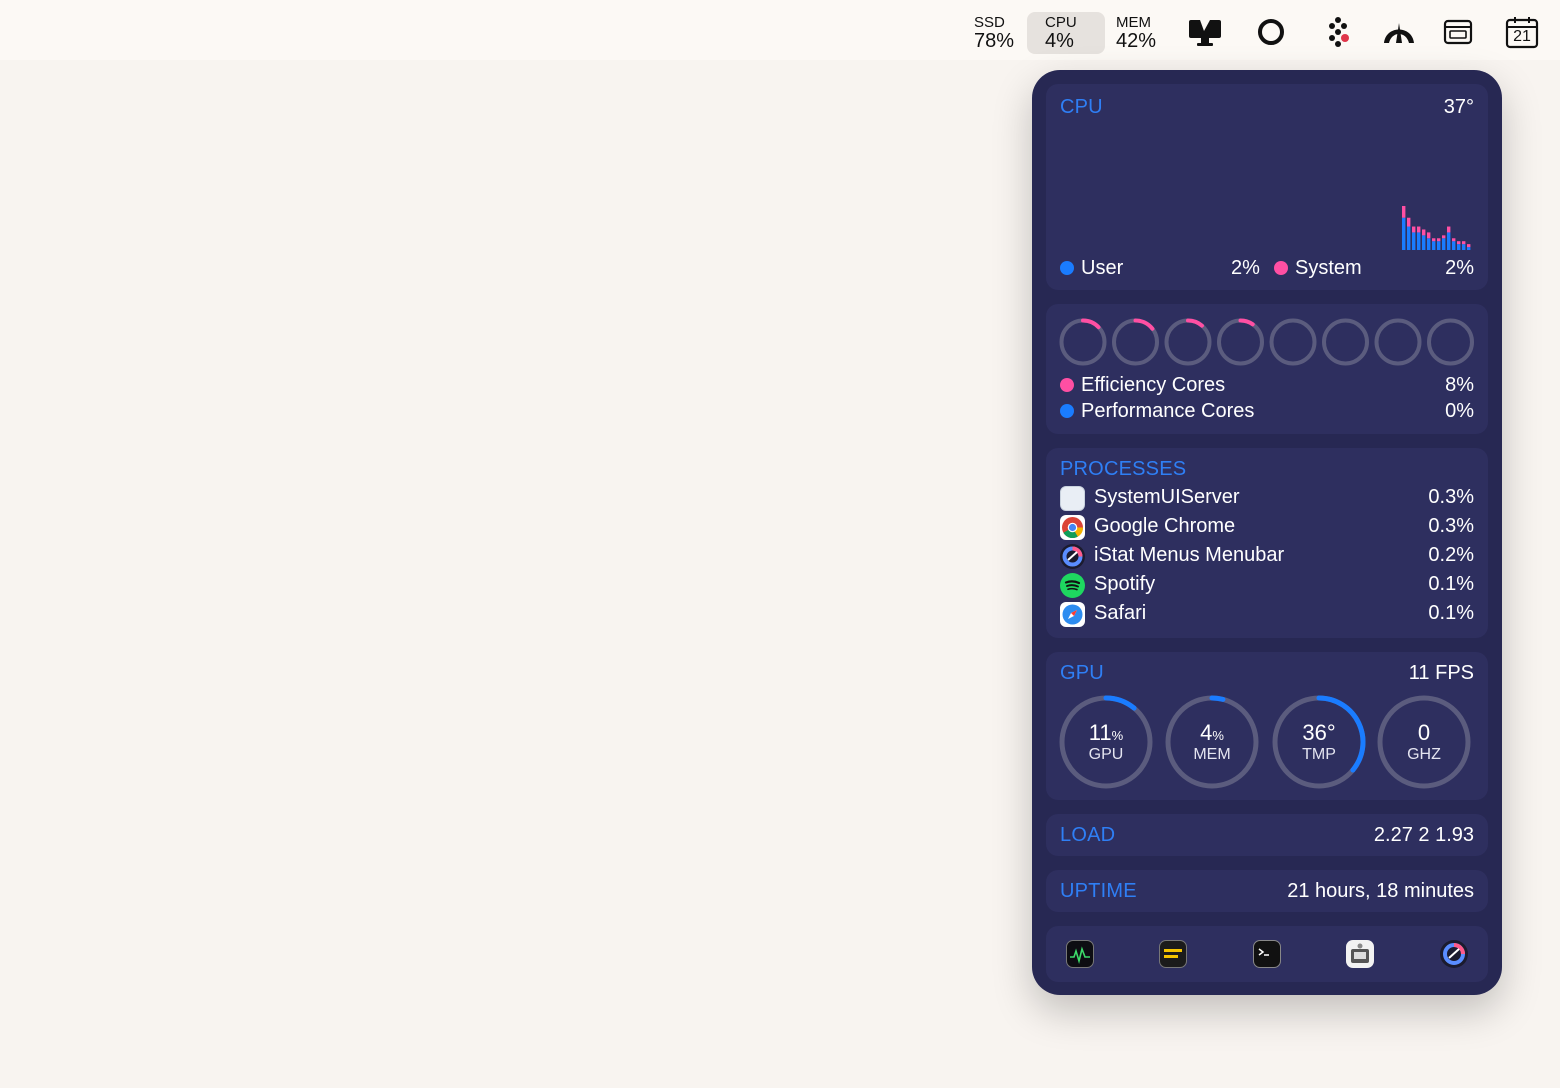 The height and width of the screenshot is (1088, 1560). I want to click on istat-menus-icon, so click(1454, 954).